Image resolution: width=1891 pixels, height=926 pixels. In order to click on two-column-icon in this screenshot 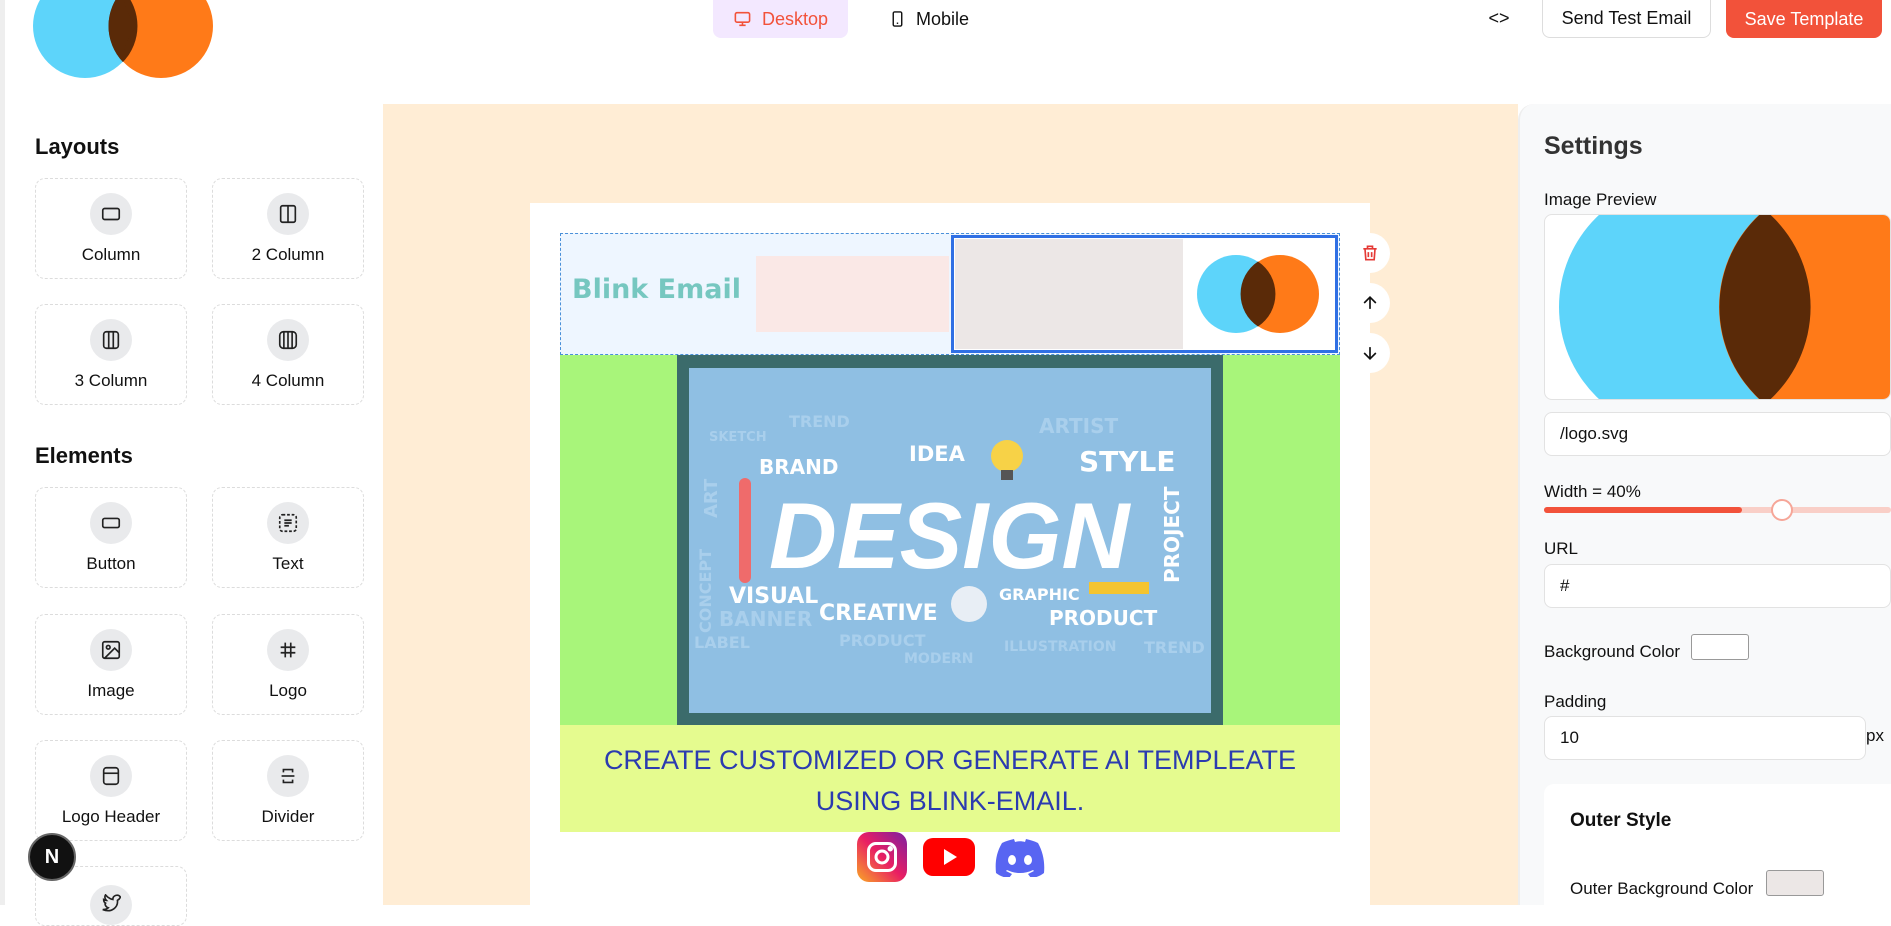, I will do `click(288, 213)`.